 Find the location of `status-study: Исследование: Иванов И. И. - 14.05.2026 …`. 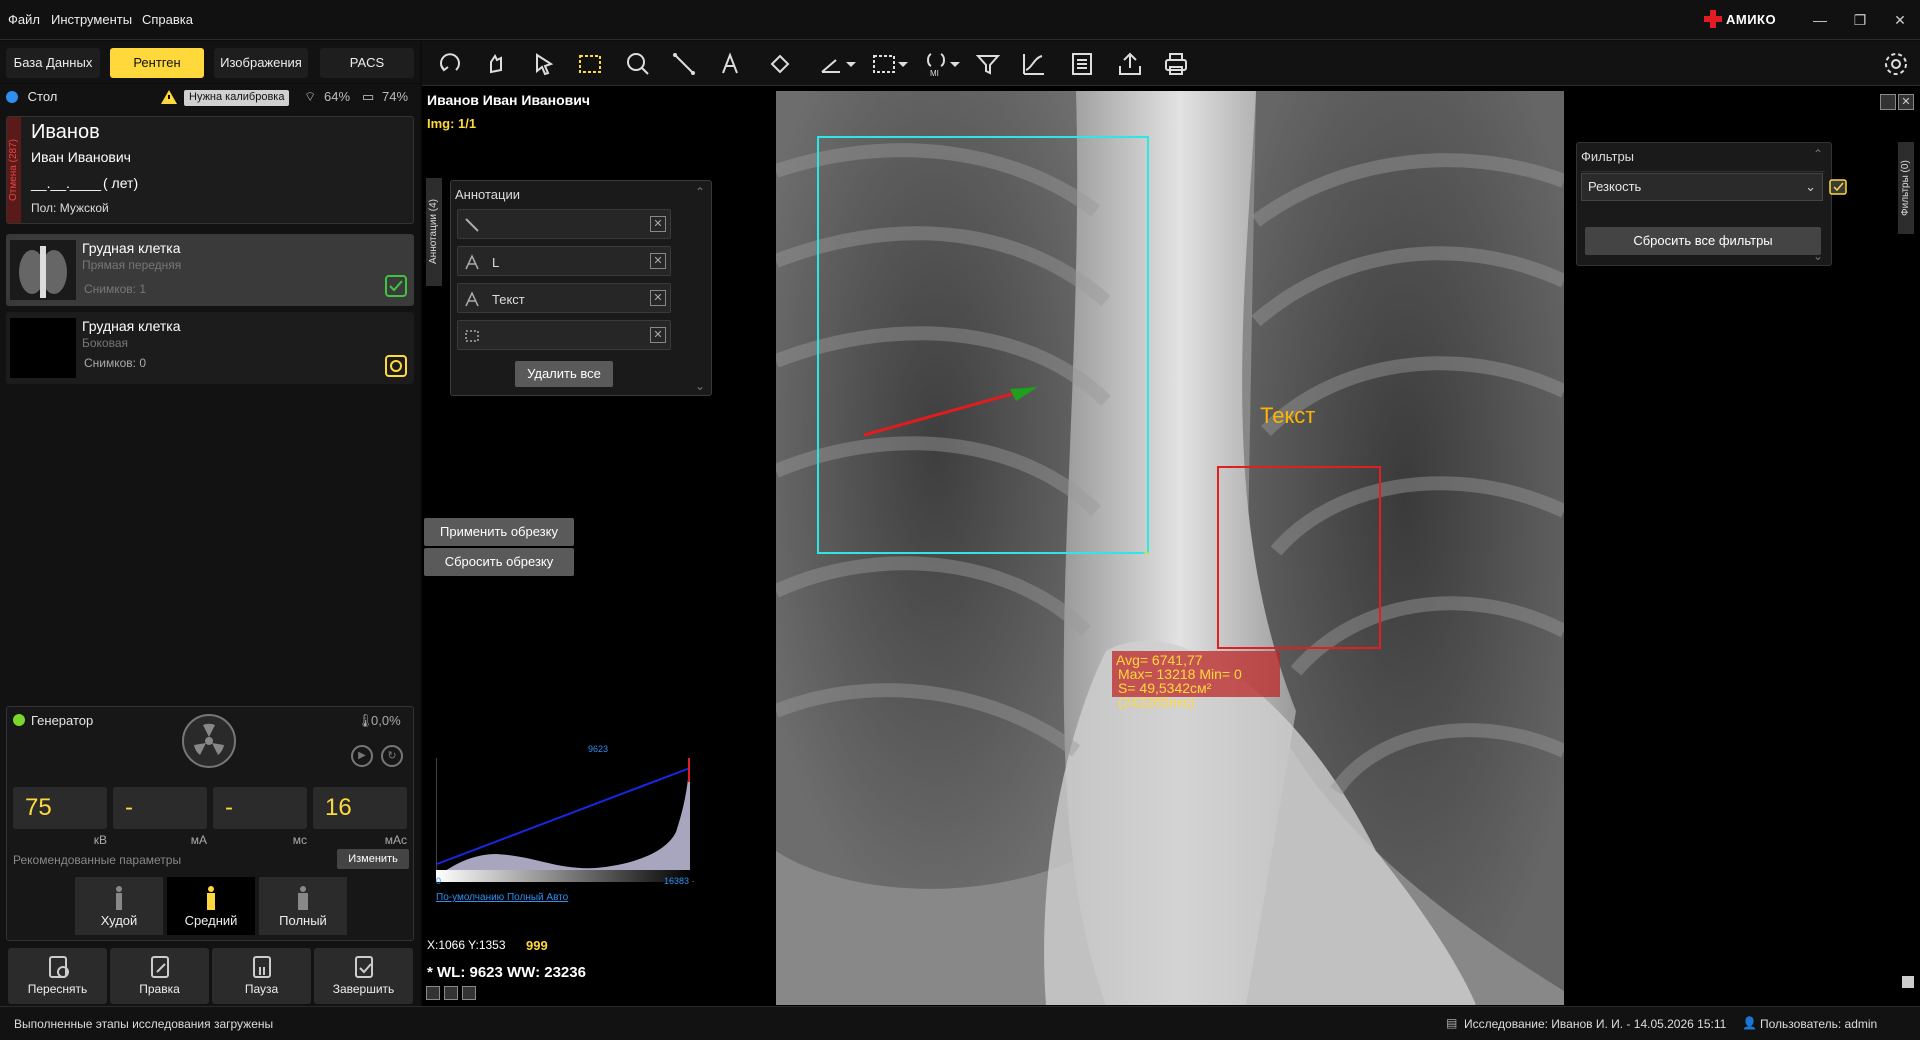

status-study: Исследование: Иванов И. И. - 14.05.2026 … is located at coordinates (1595, 1024).